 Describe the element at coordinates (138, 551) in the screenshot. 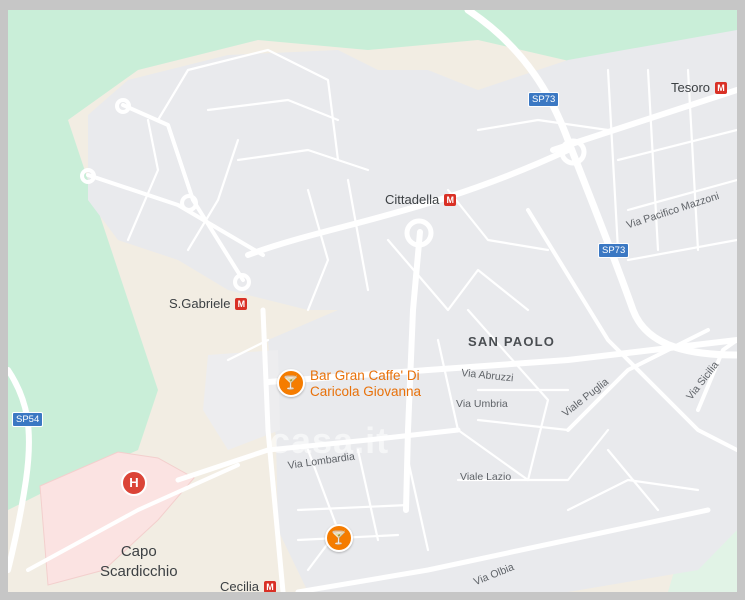

I see `city-label-line1: Capo` at that location.